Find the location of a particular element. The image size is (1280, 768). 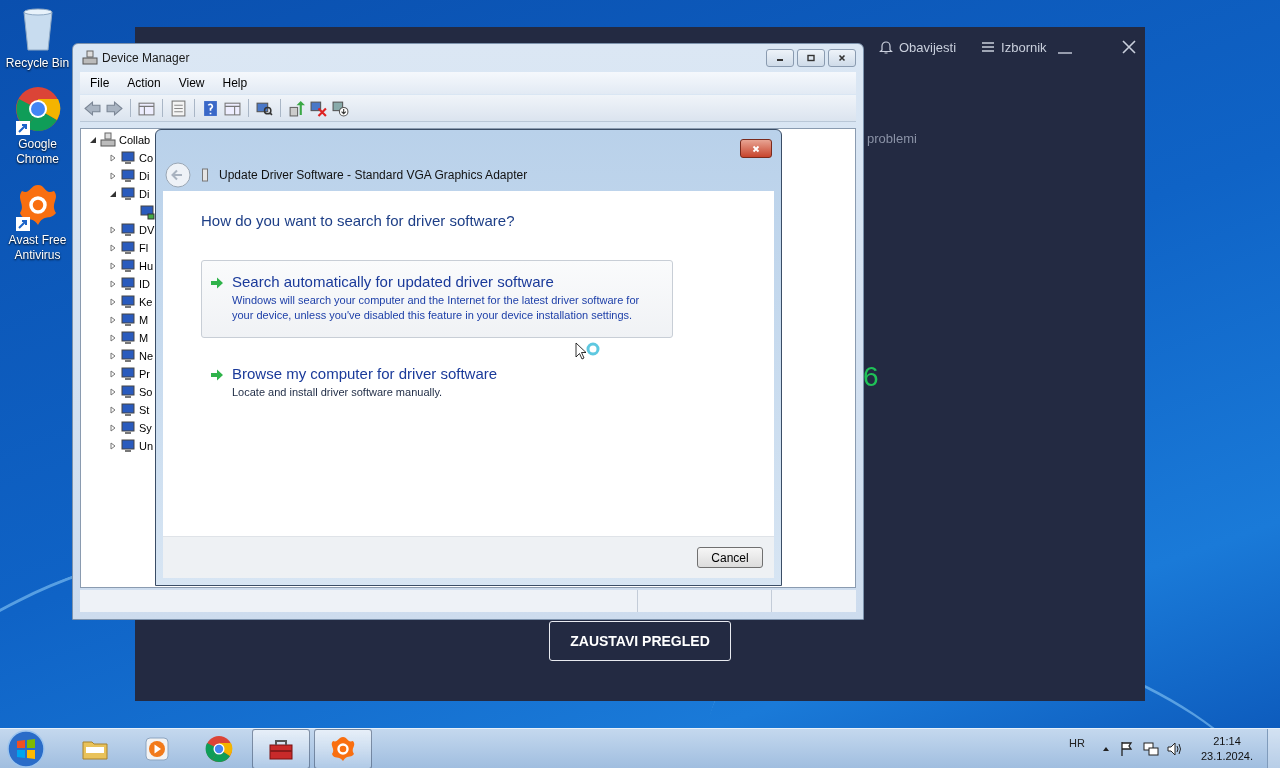

forward-arrow-icon is located at coordinates (114, 108).